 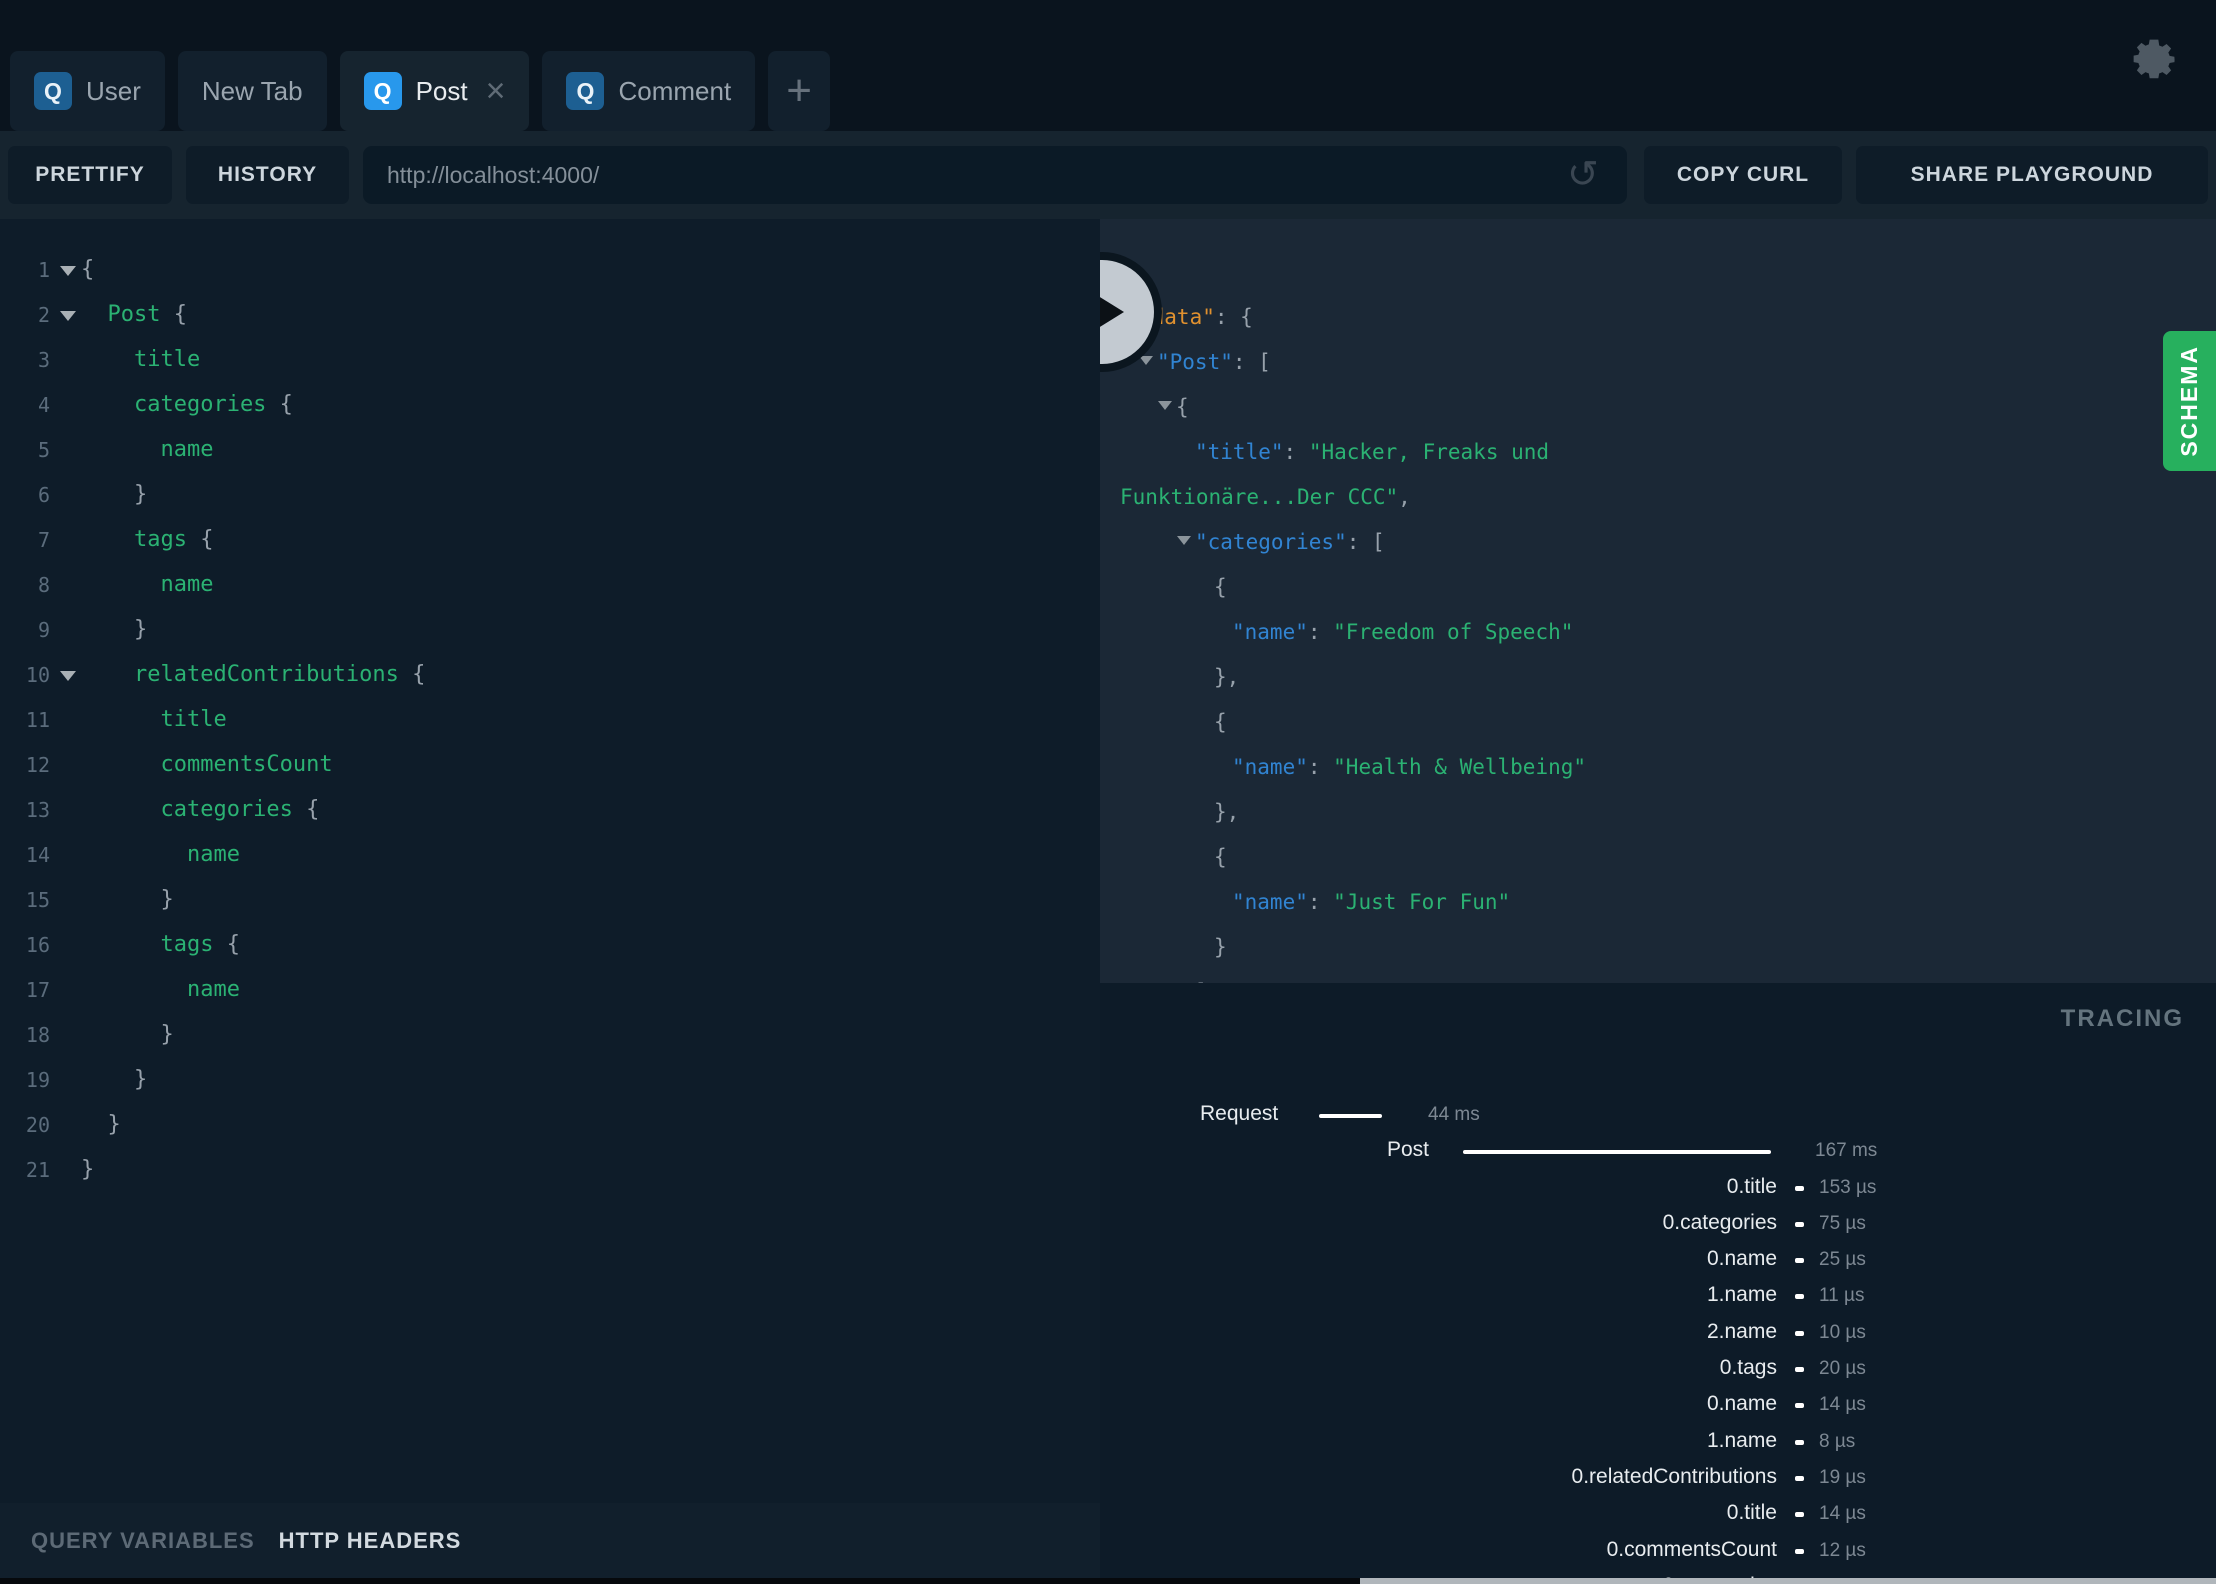 I want to click on trace-row: 1.name 11 µs, so click(x=1658, y=1299).